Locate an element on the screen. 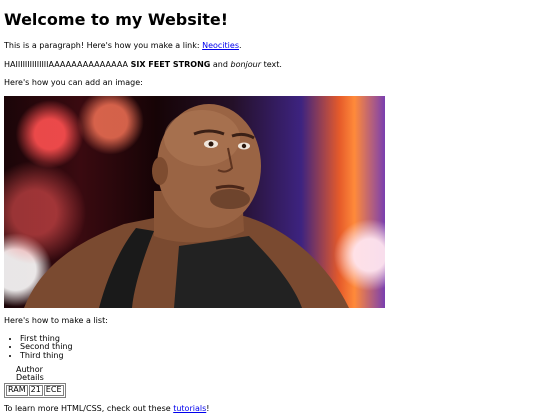 This screenshot has width=540, height=414. author-details: Author Details is located at coordinates (276, 373).